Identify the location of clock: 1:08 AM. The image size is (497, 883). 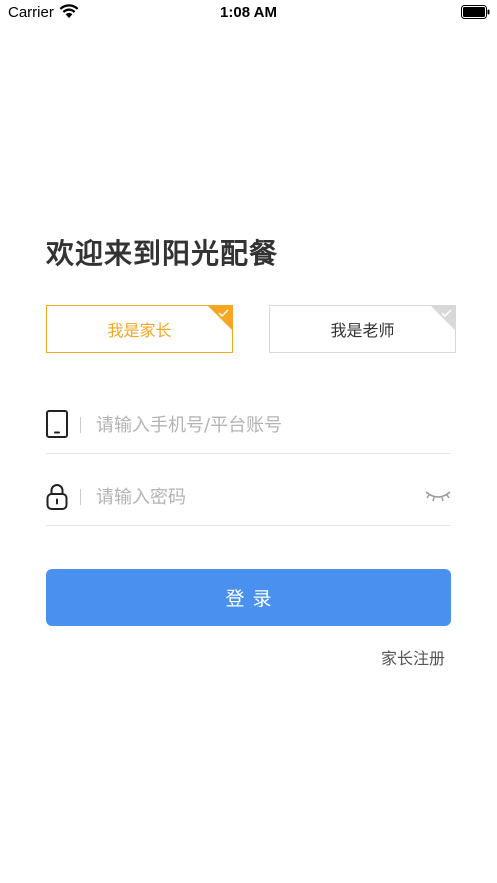
(248, 12).